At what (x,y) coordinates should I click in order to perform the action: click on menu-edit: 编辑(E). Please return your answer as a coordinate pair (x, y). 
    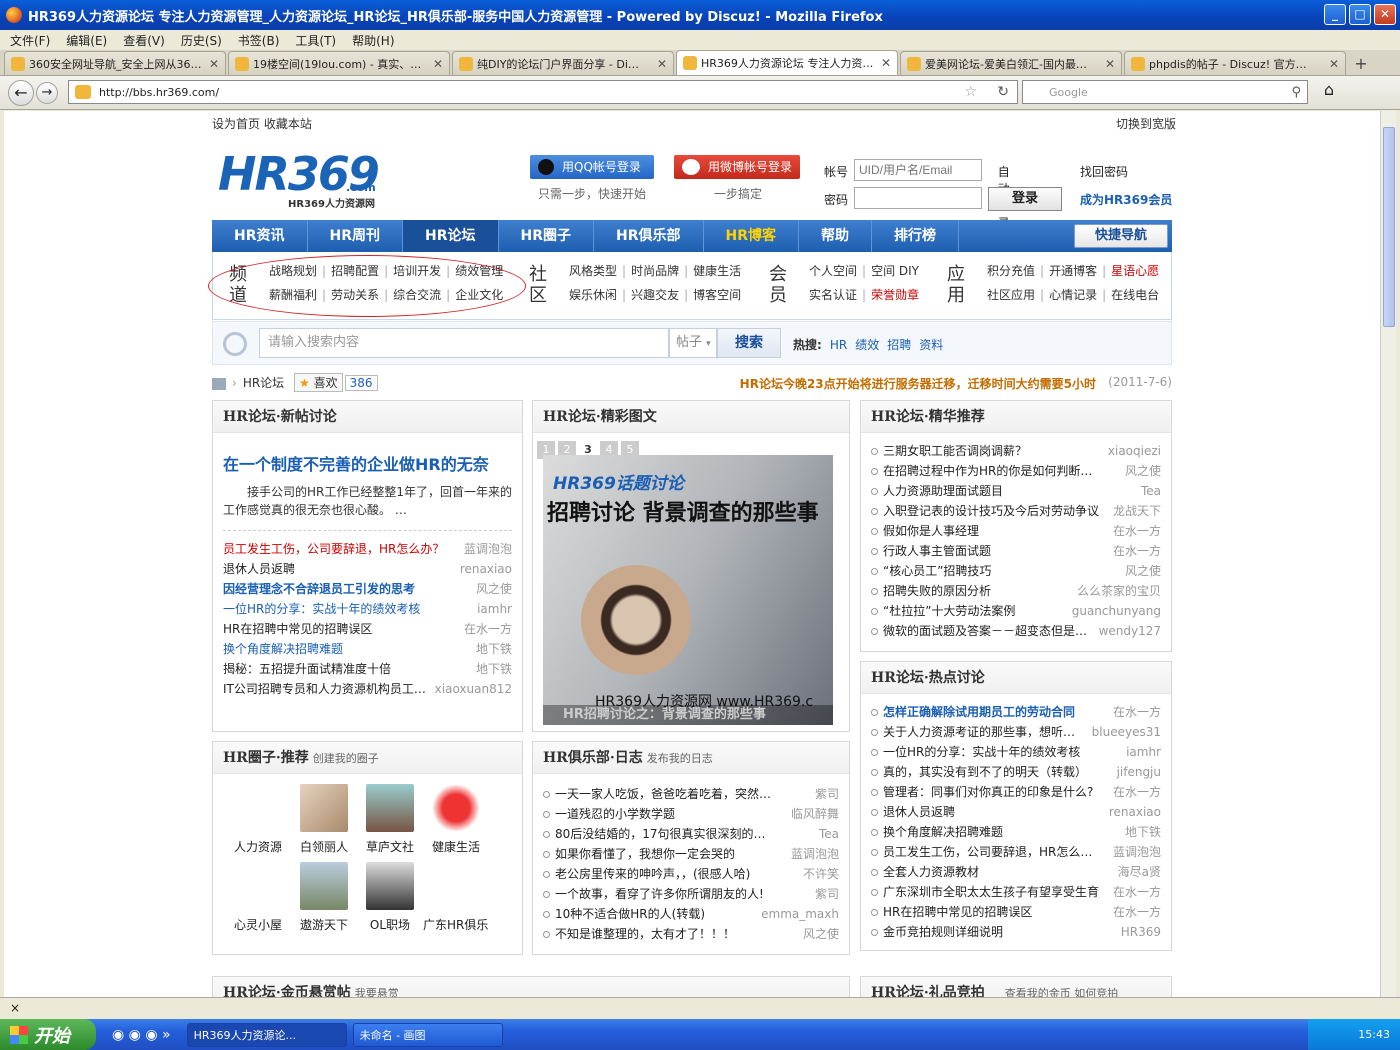
    Looking at the image, I should click on (86, 40).